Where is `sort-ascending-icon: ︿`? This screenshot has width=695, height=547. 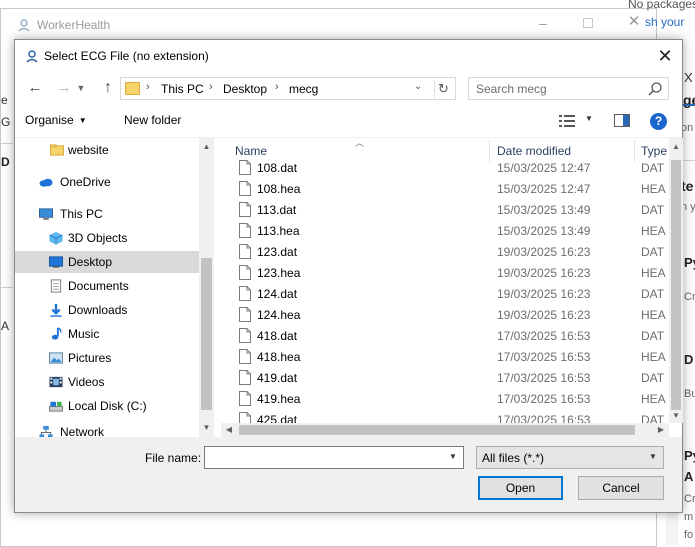
sort-ascending-icon: ︿ is located at coordinates (360, 143).